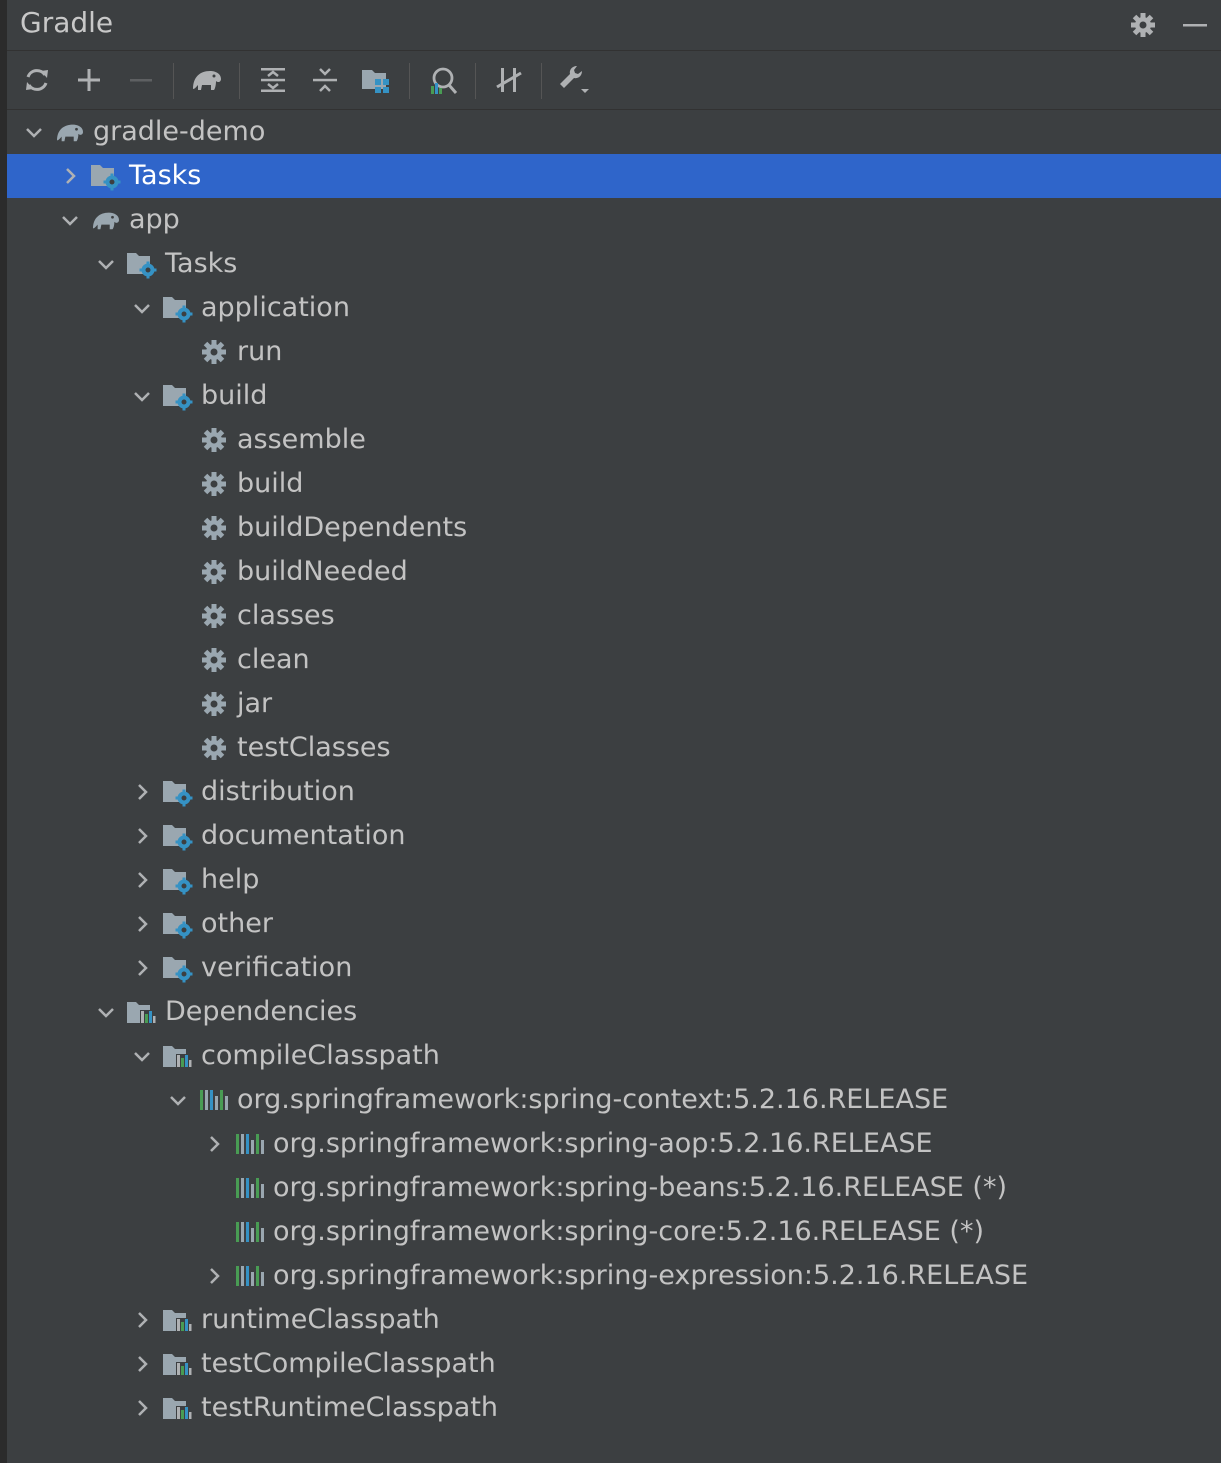  I want to click on tree-node: compileClasspath, so click(614, 1056).